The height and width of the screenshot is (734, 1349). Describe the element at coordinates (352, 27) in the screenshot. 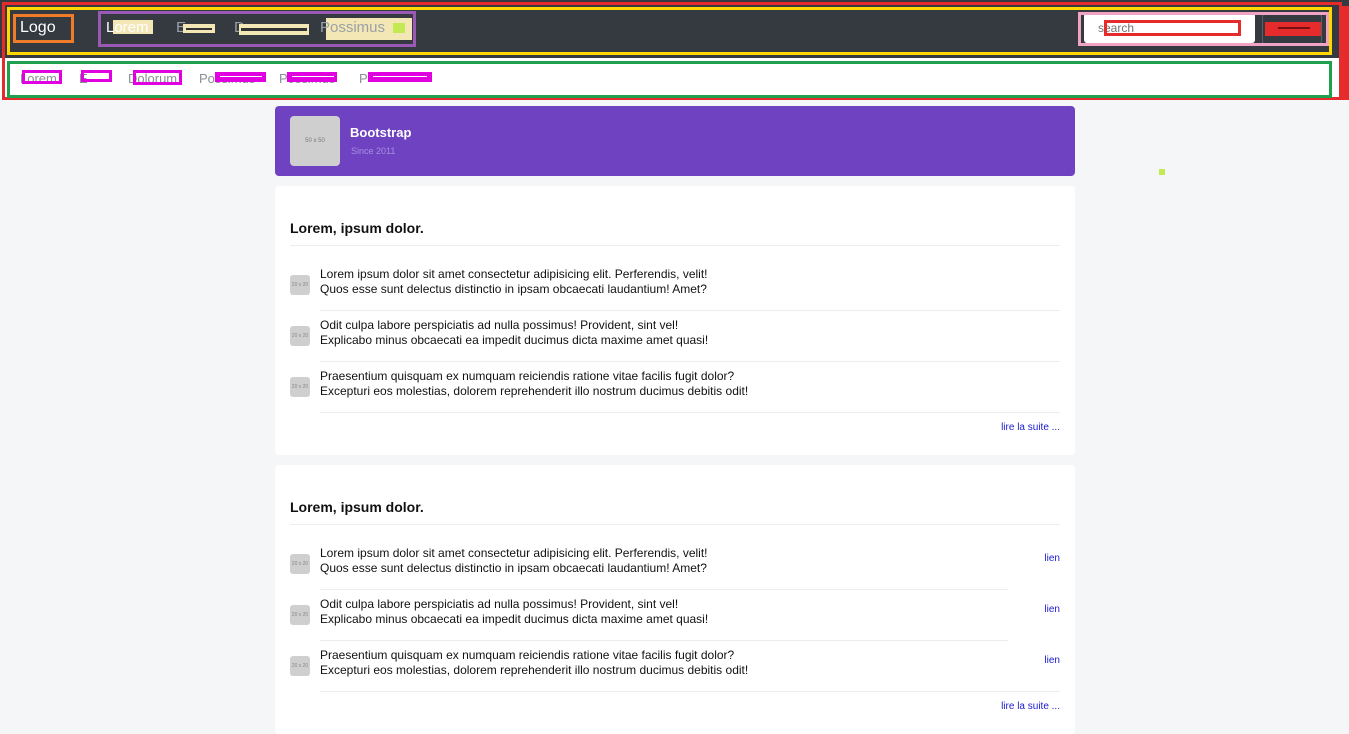

I see `nav-link-possimus: Possimus` at that location.